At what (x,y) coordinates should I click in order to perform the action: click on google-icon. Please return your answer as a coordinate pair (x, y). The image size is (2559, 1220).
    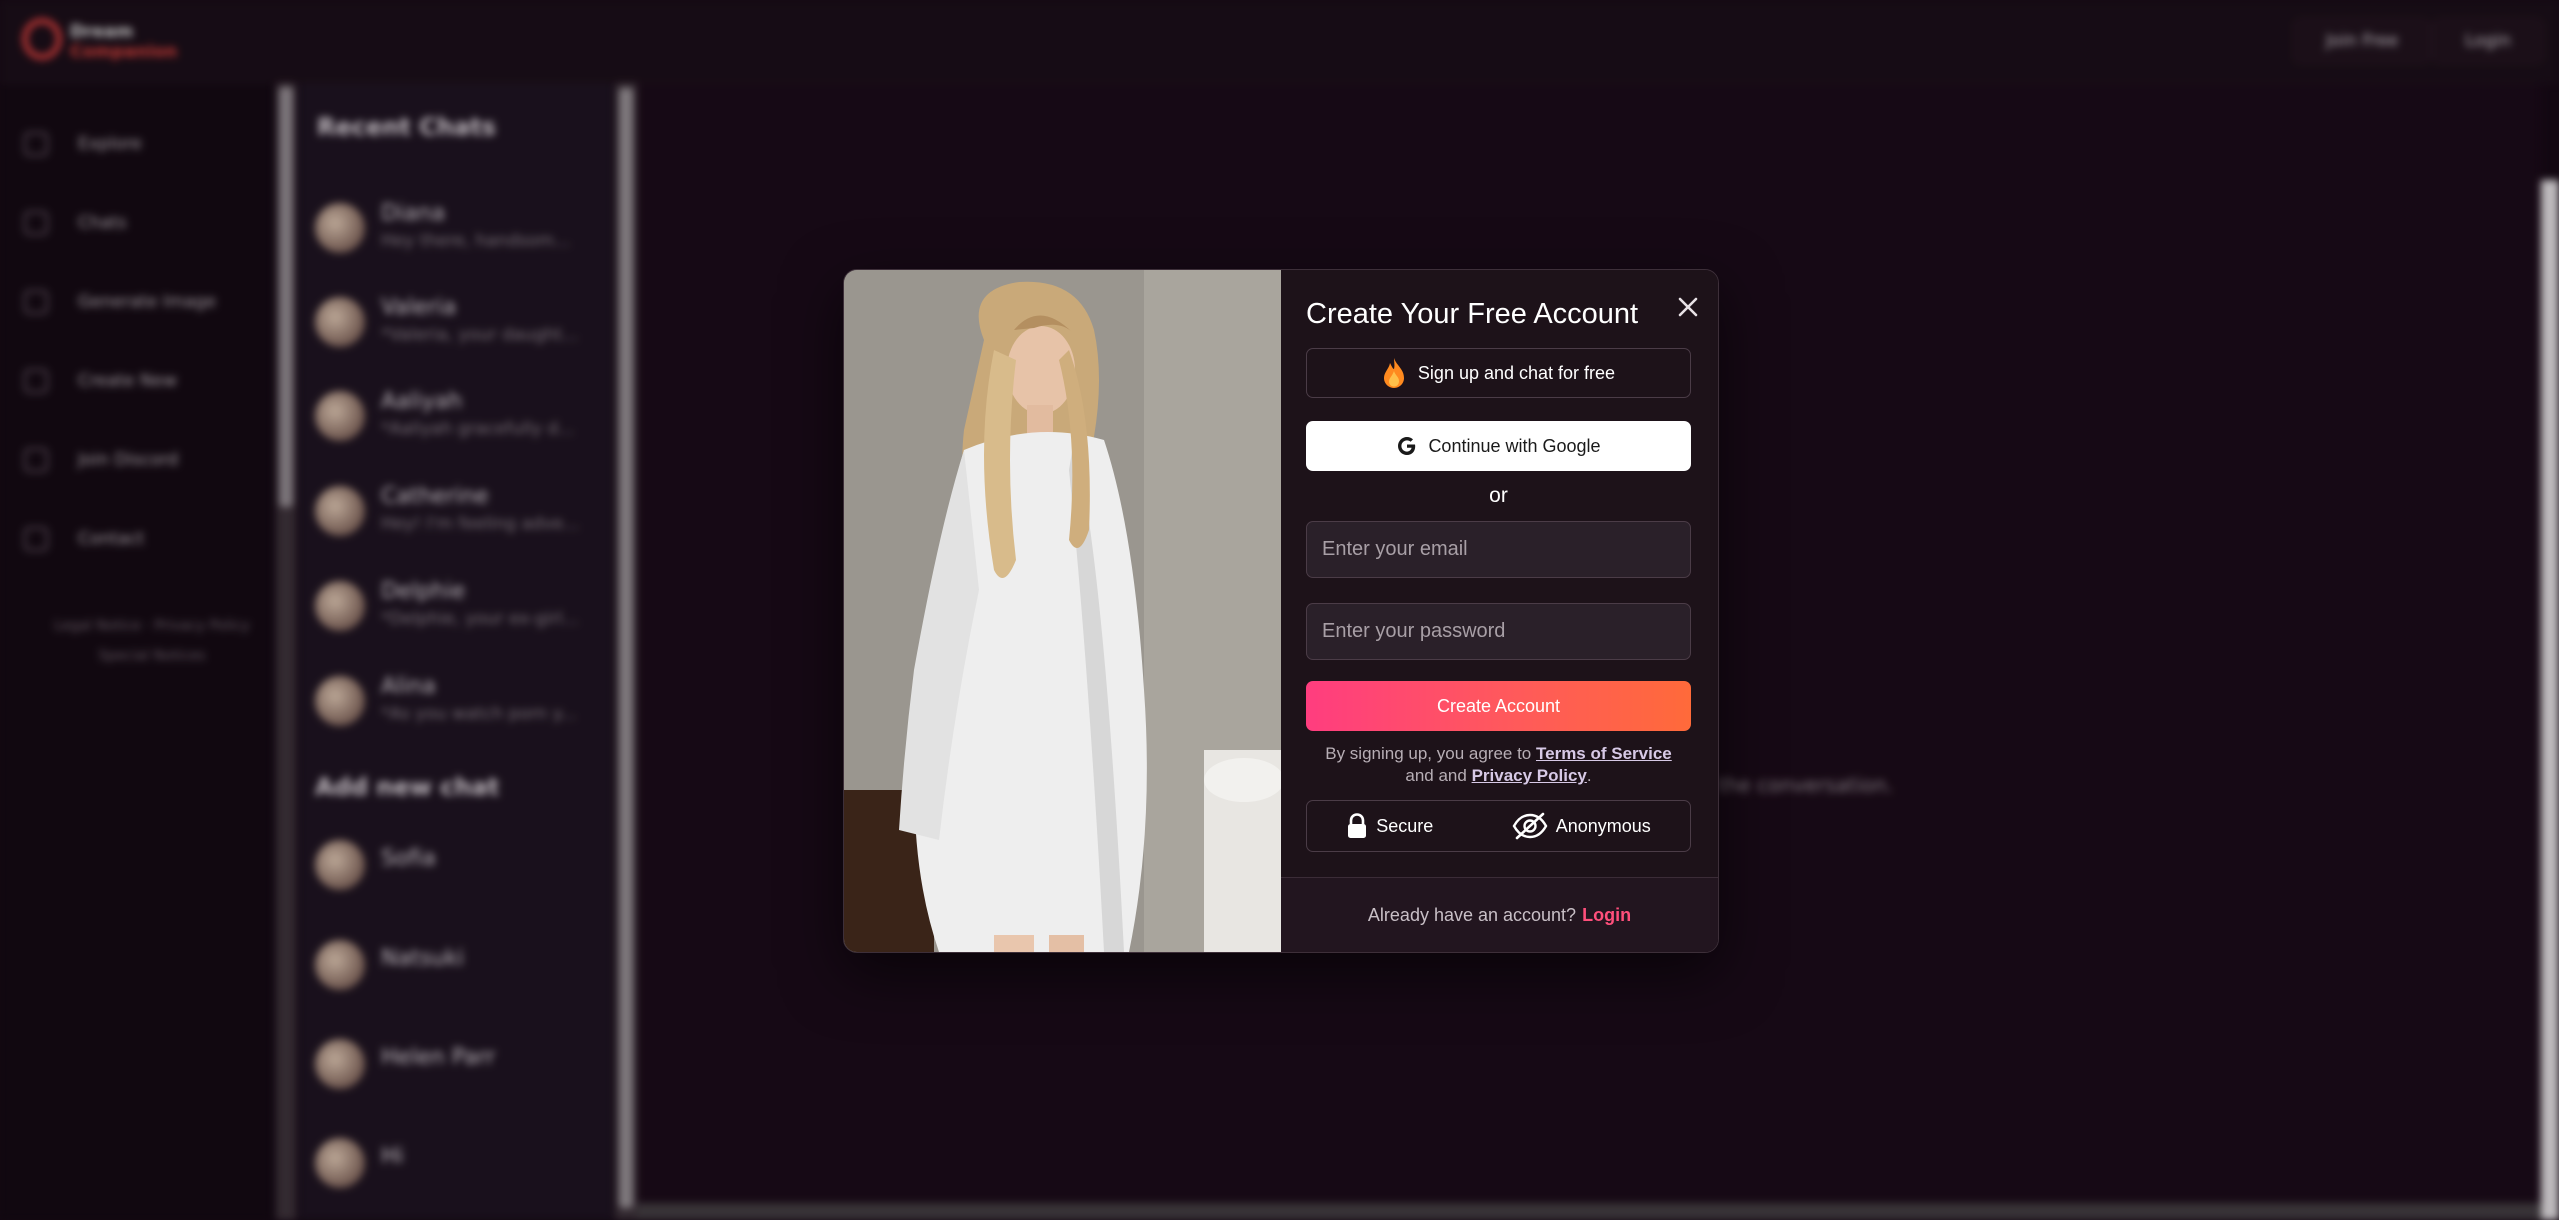
    Looking at the image, I should click on (1407, 446).